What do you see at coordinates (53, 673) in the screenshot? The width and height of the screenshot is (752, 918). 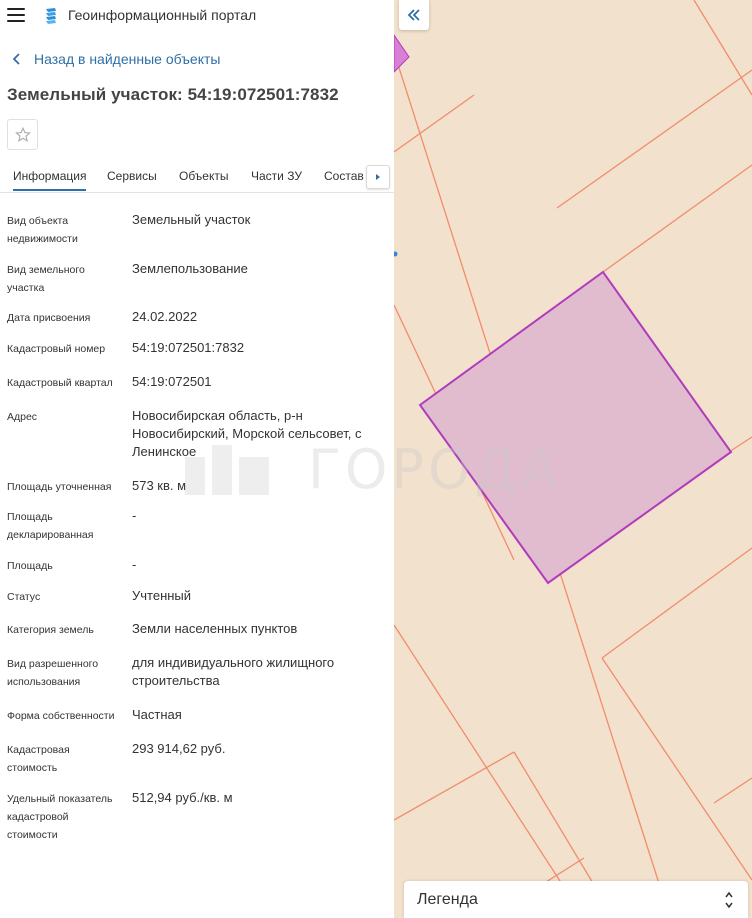 I see `property-label: Вид разрешенного использования` at bounding box center [53, 673].